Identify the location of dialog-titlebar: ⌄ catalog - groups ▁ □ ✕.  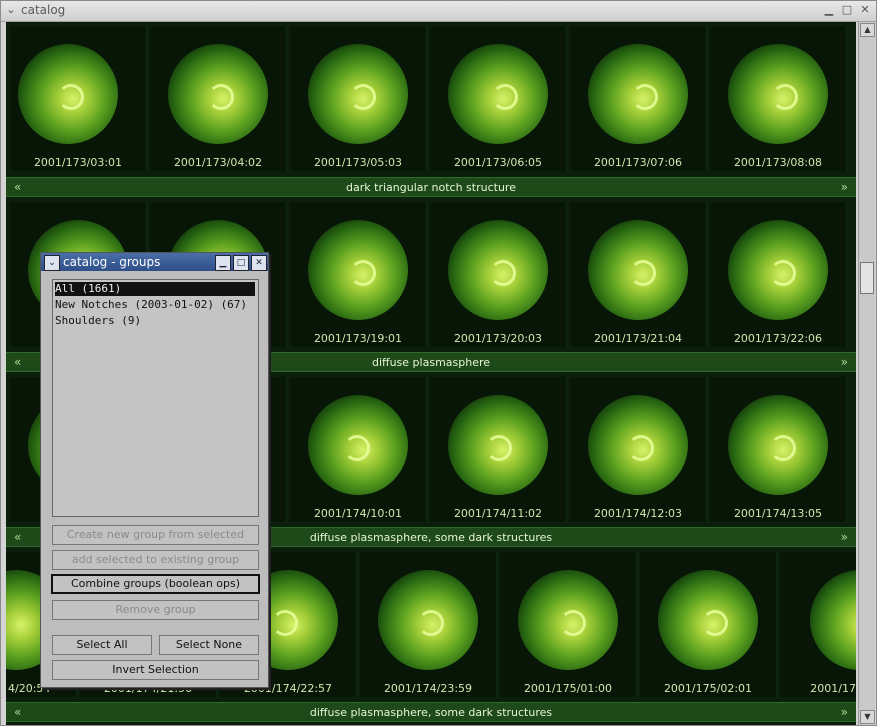
(154, 262).